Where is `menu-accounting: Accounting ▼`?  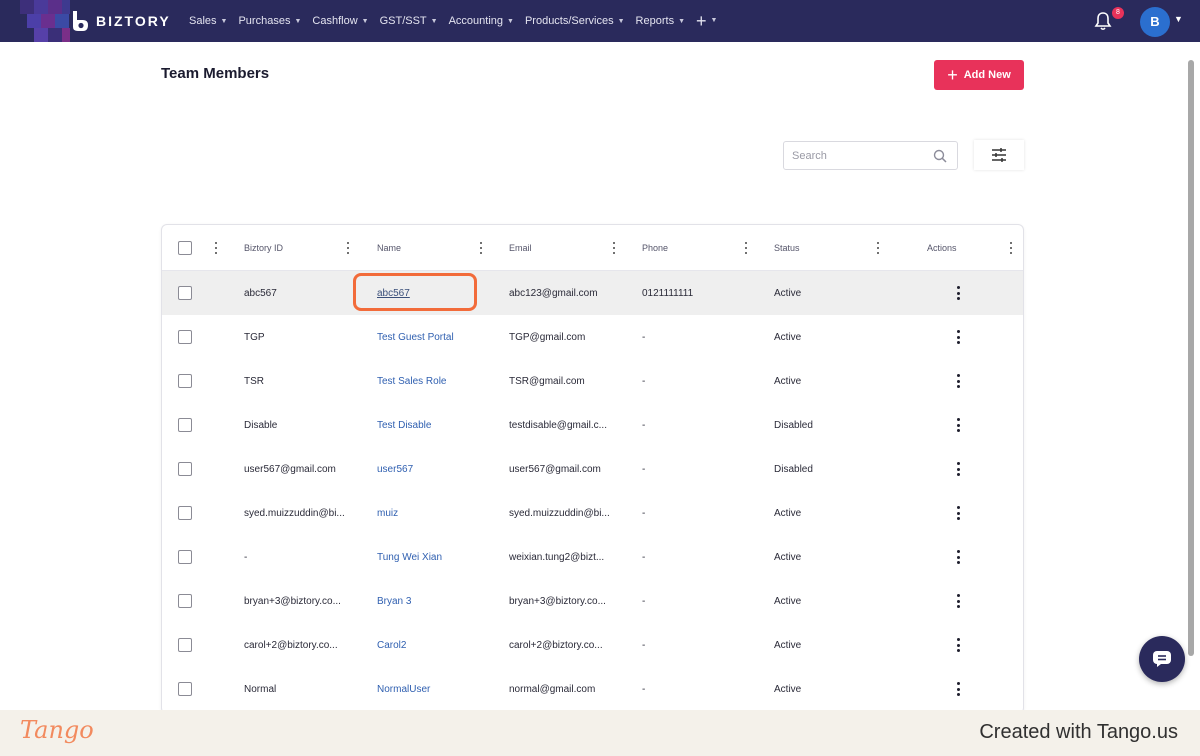
menu-accounting: Accounting ▼ is located at coordinates (481, 21).